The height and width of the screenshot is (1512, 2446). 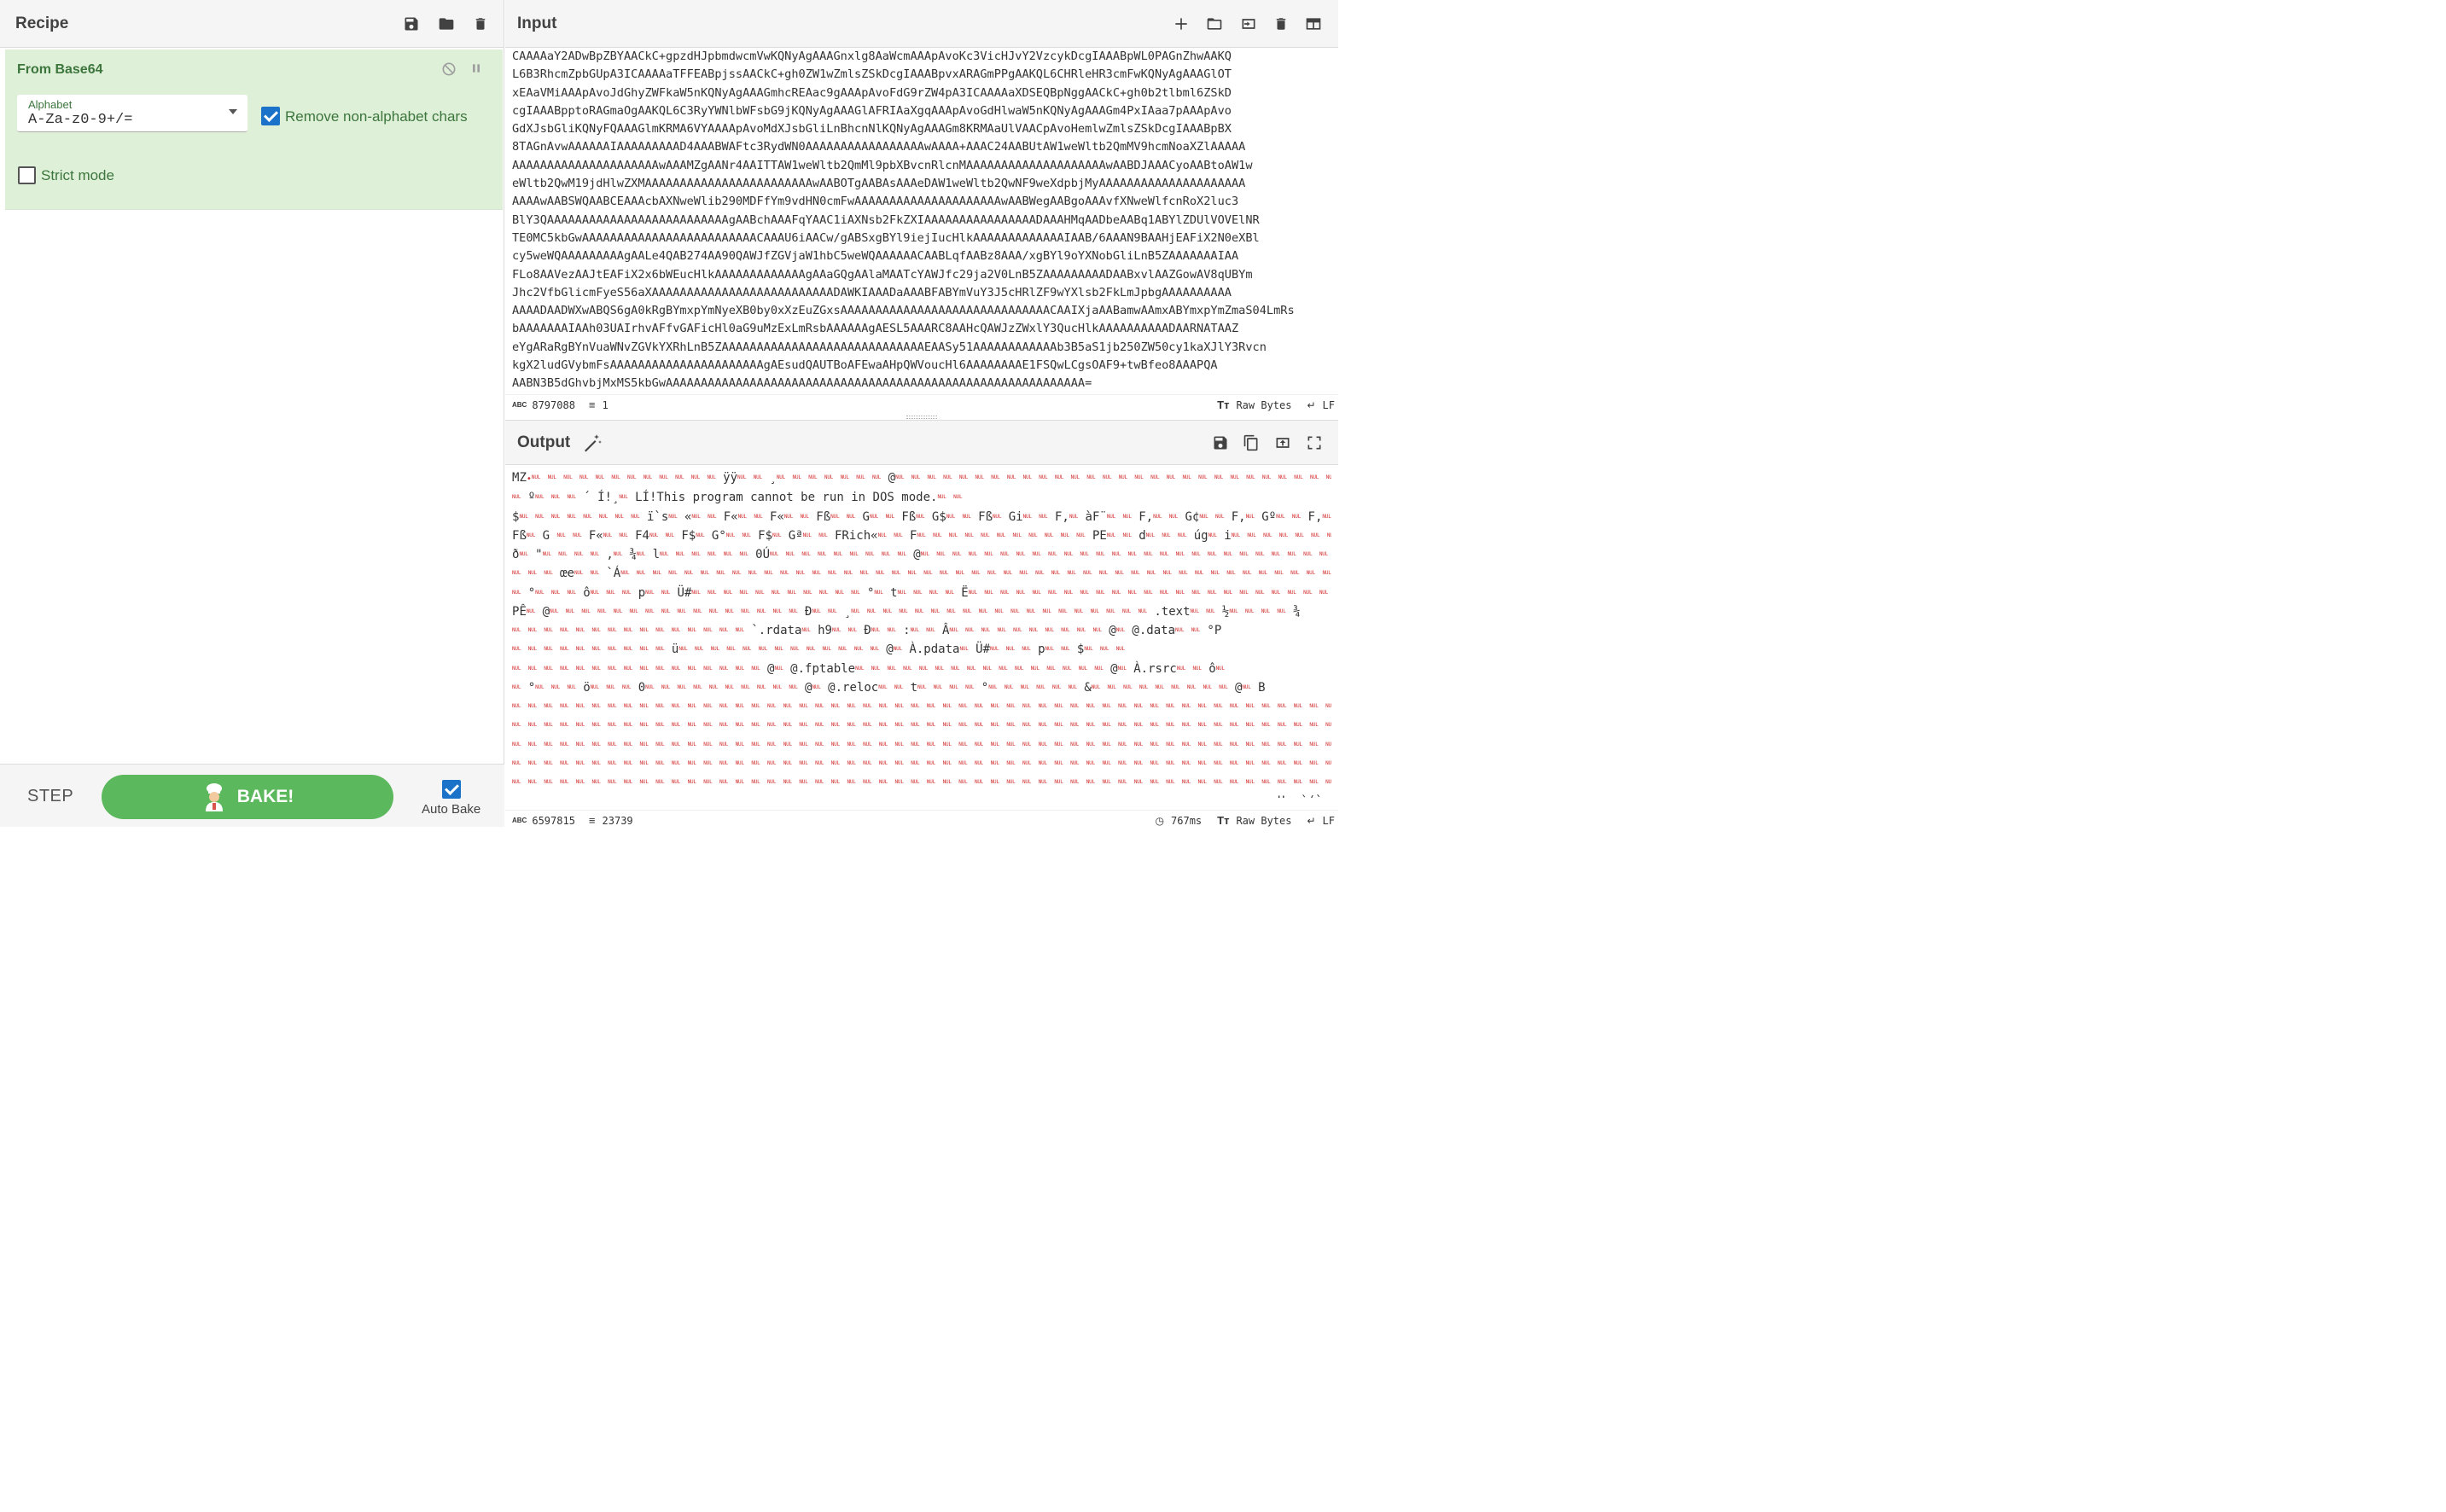 I want to click on layout-icon, so click(x=1313, y=23).